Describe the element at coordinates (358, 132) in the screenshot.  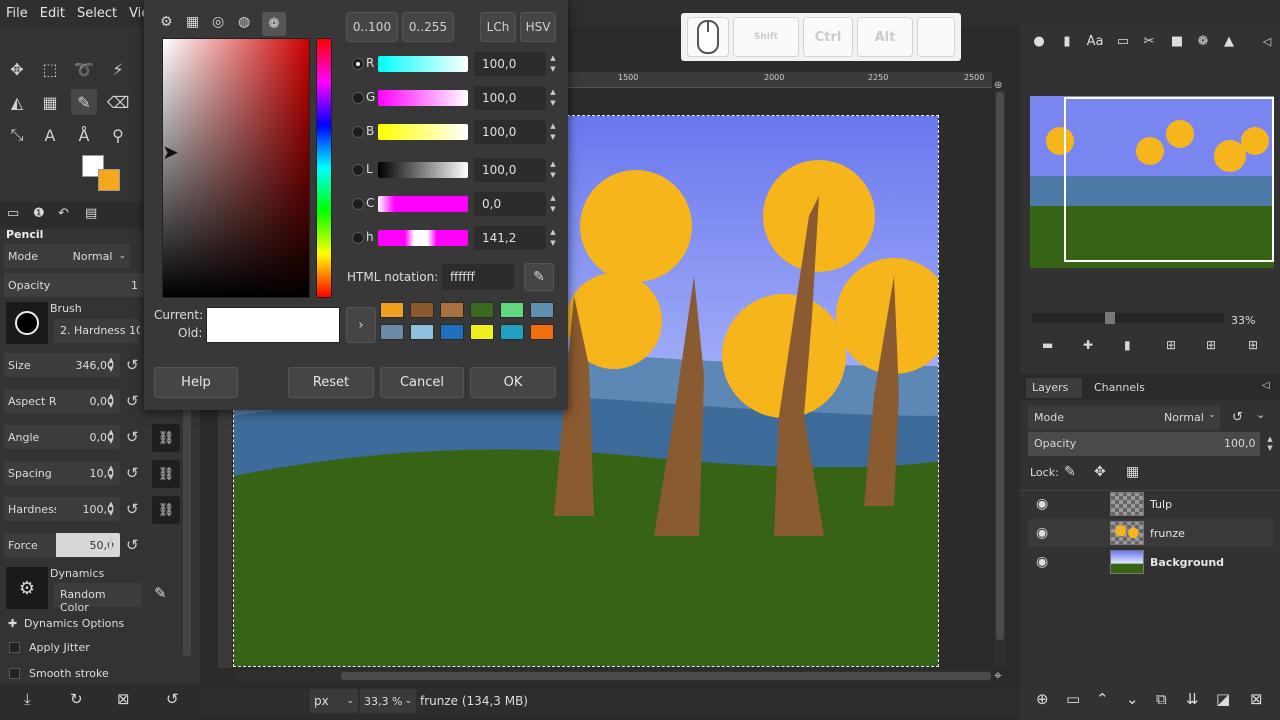
I see `channel-b-radio` at that location.